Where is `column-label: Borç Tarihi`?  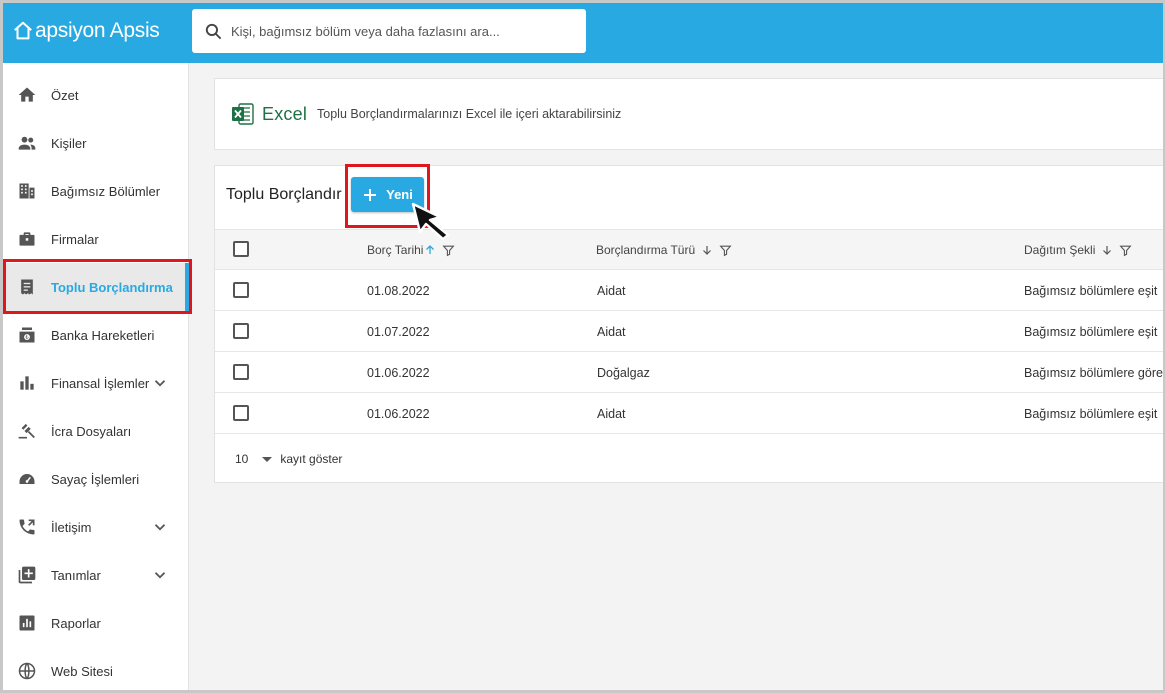
column-label: Borç Tarihi is located at coordinates (395, 250).